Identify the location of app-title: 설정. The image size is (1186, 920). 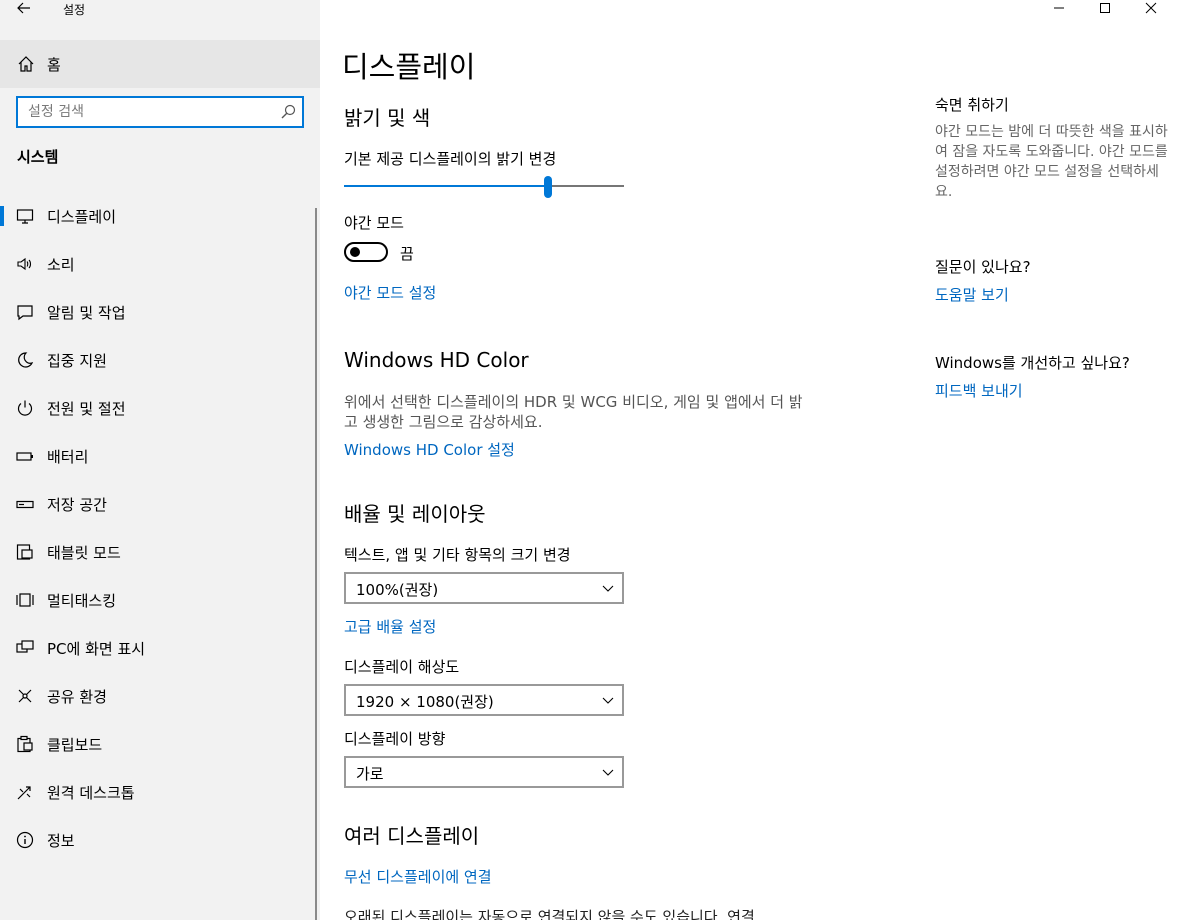
(74, 10).